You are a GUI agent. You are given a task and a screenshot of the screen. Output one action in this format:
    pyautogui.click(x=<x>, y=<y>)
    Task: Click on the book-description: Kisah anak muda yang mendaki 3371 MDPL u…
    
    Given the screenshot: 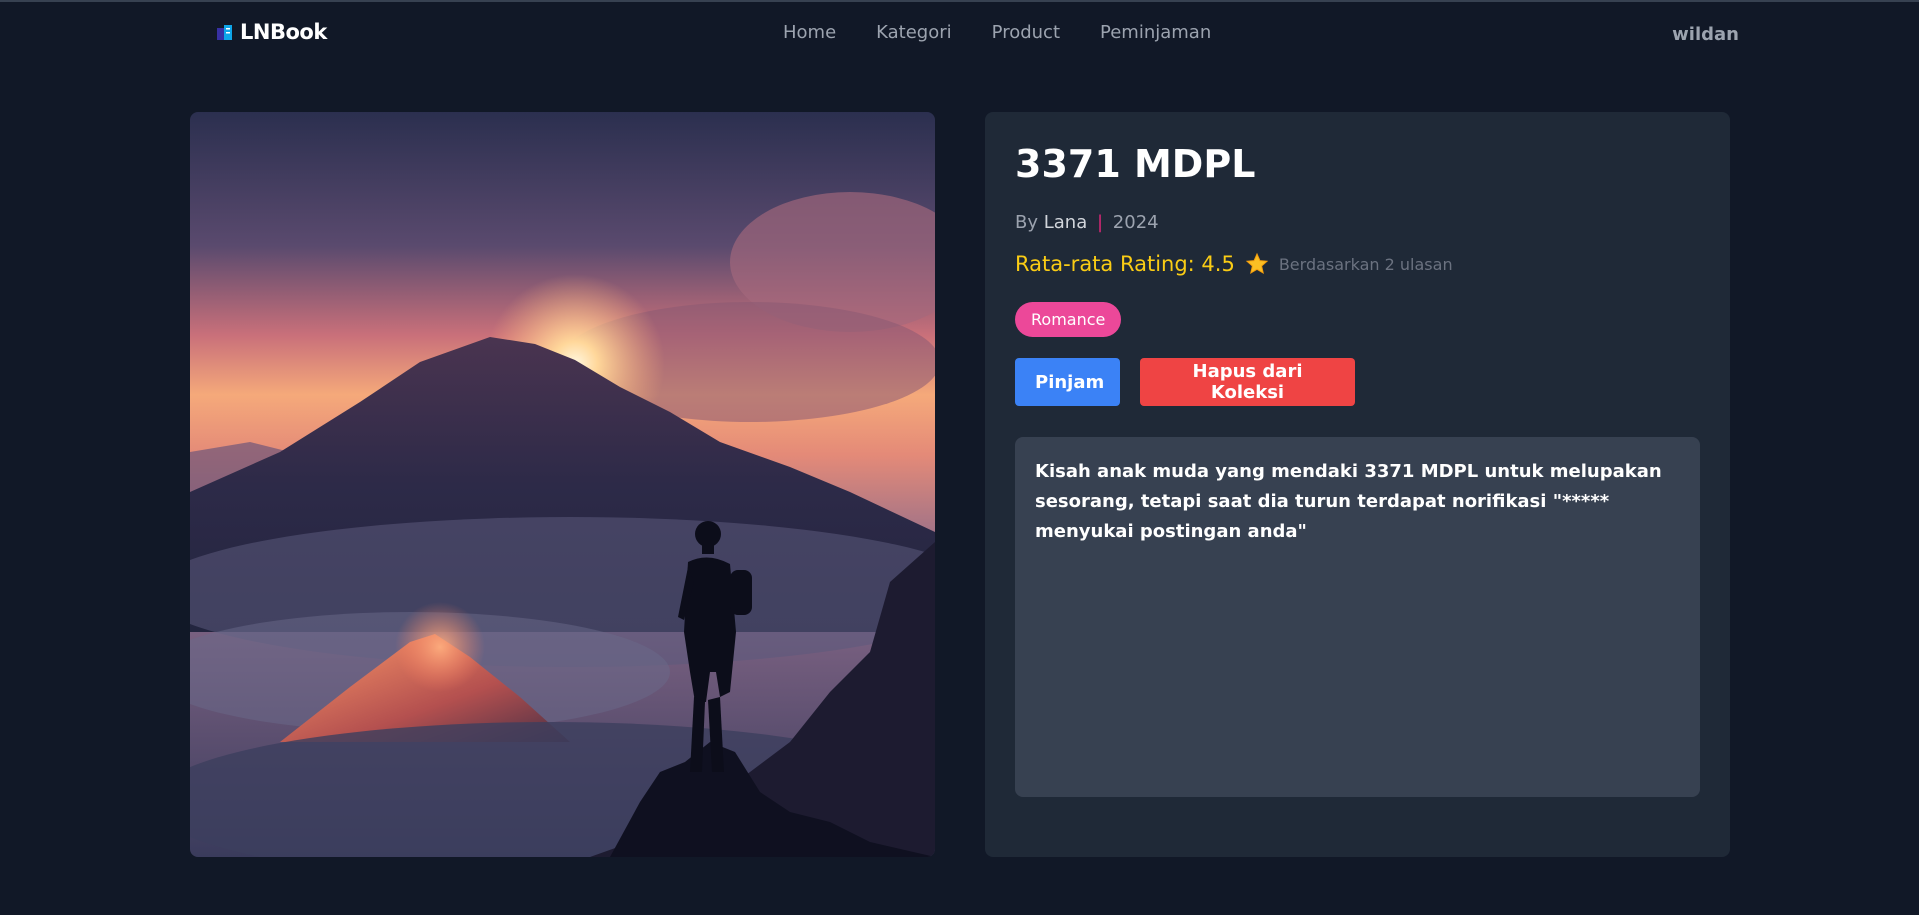 What is the action you would take?
    pyautogui.click(x=1348, y=501)
    